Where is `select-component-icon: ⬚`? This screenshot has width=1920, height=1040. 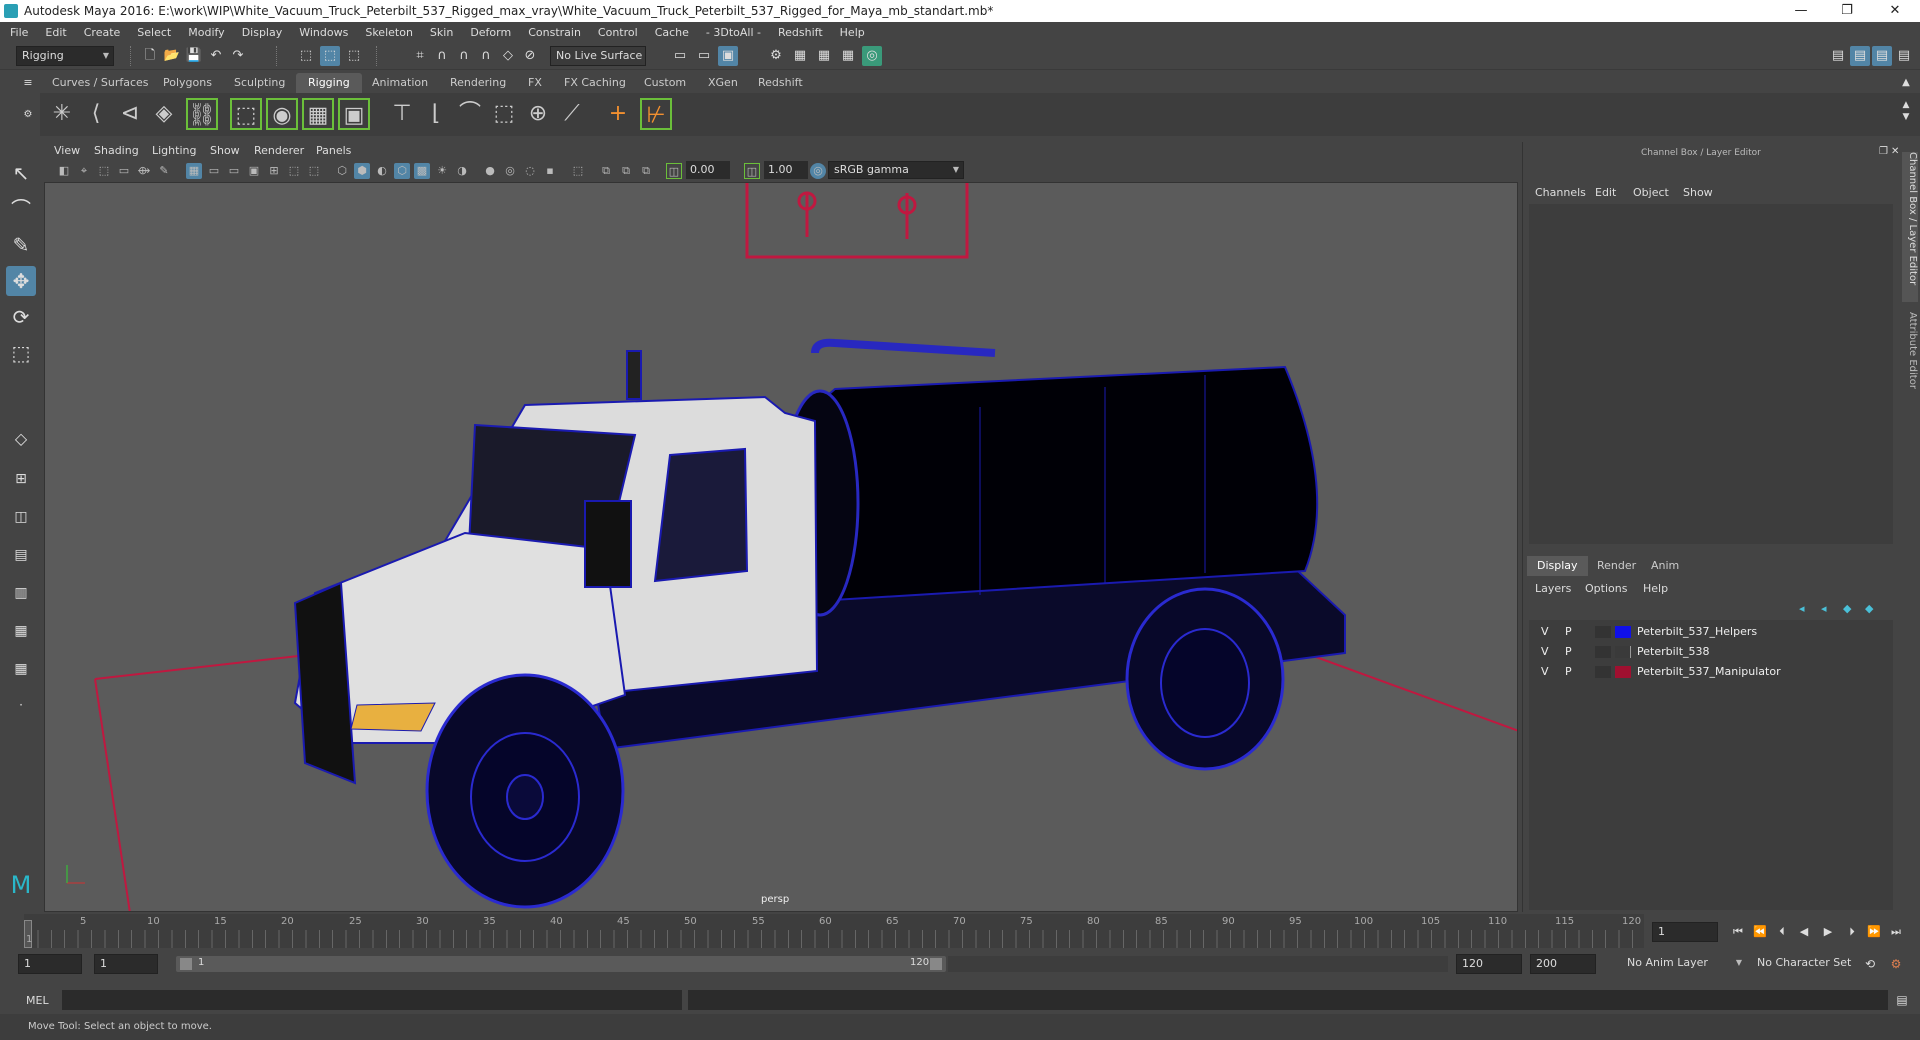
select-component-icon: ⬚ is located at coordinates (354, 56).